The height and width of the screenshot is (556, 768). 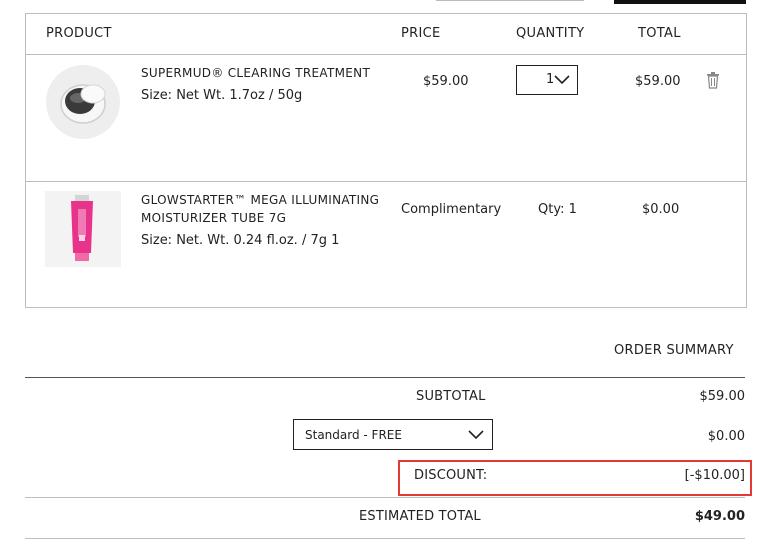 I want to click on product-total: $59.00, so click(x=658, y=81).